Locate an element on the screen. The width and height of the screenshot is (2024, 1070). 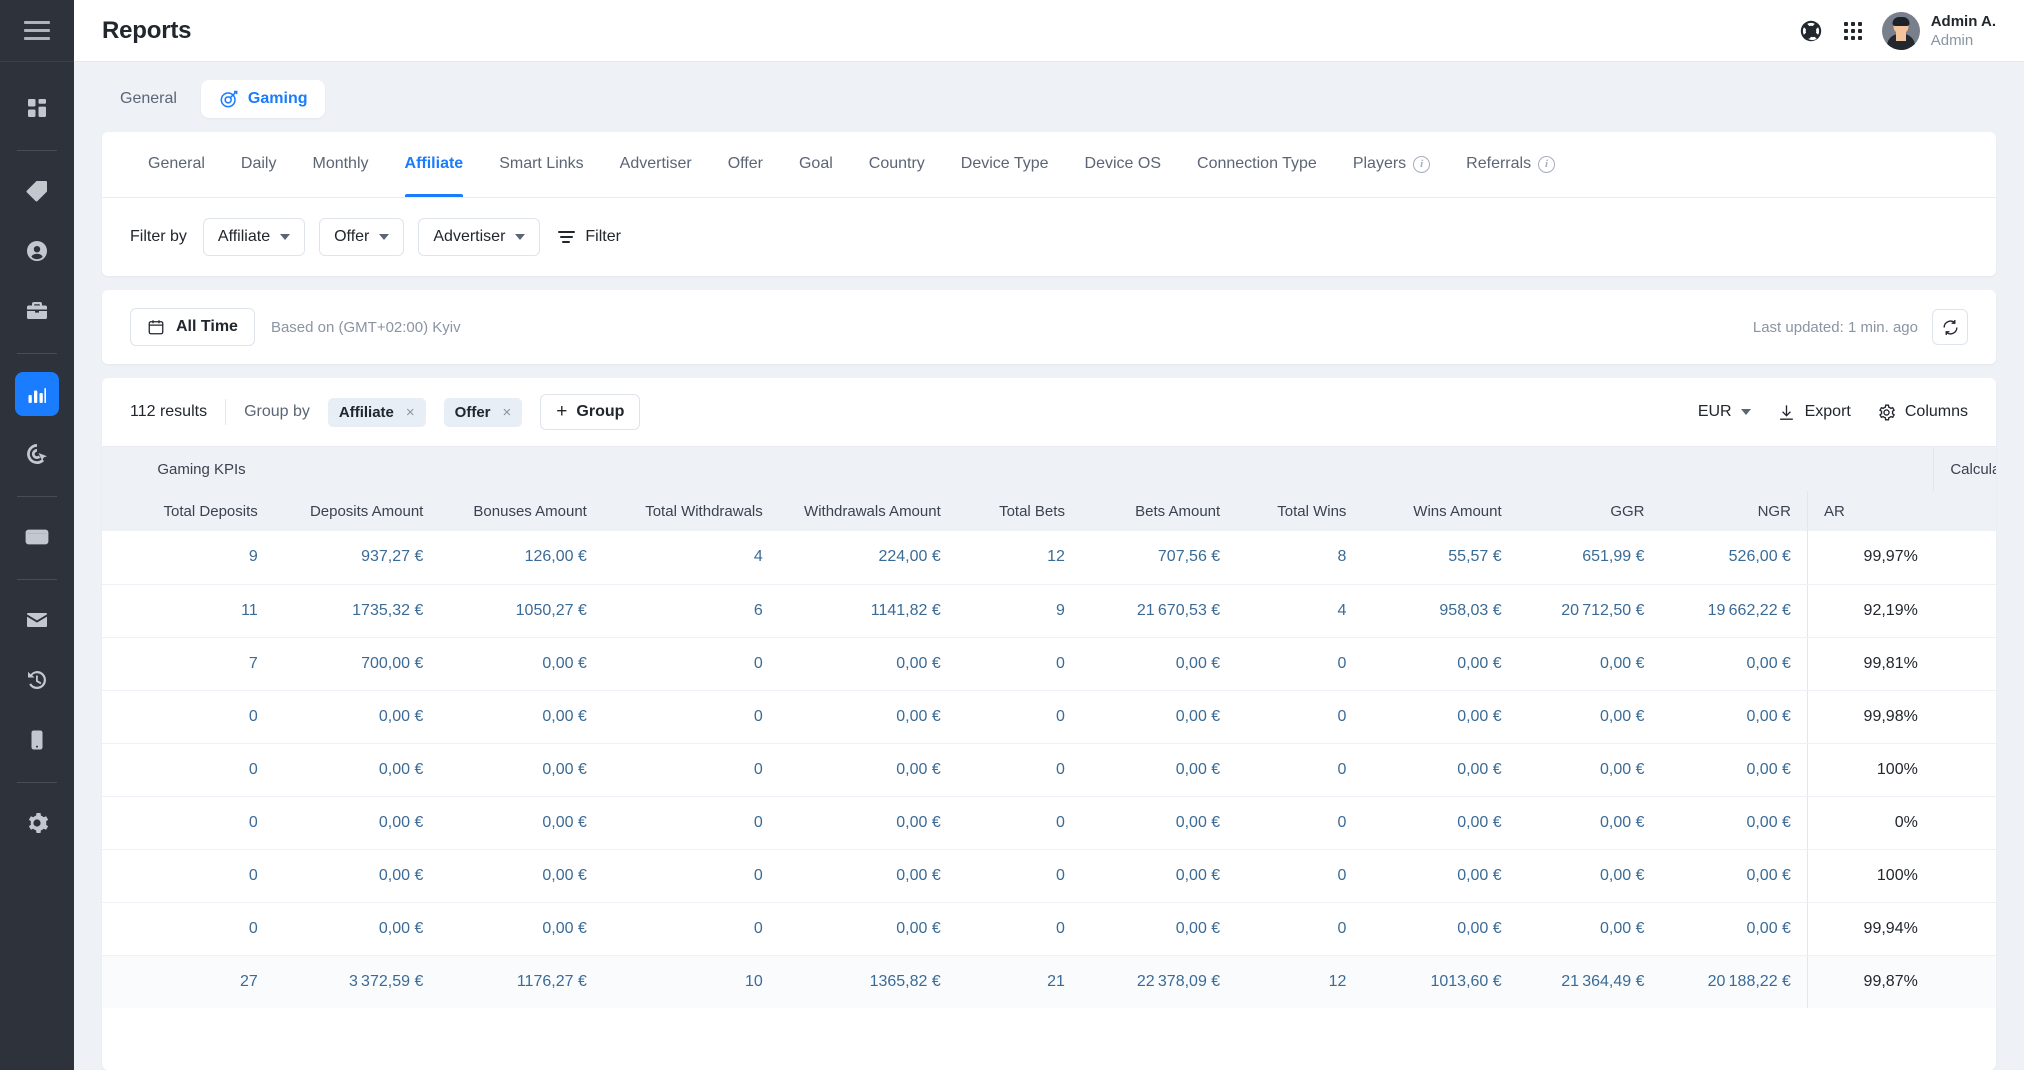
sidebar-item-settings is located at coordinates (37, 823).